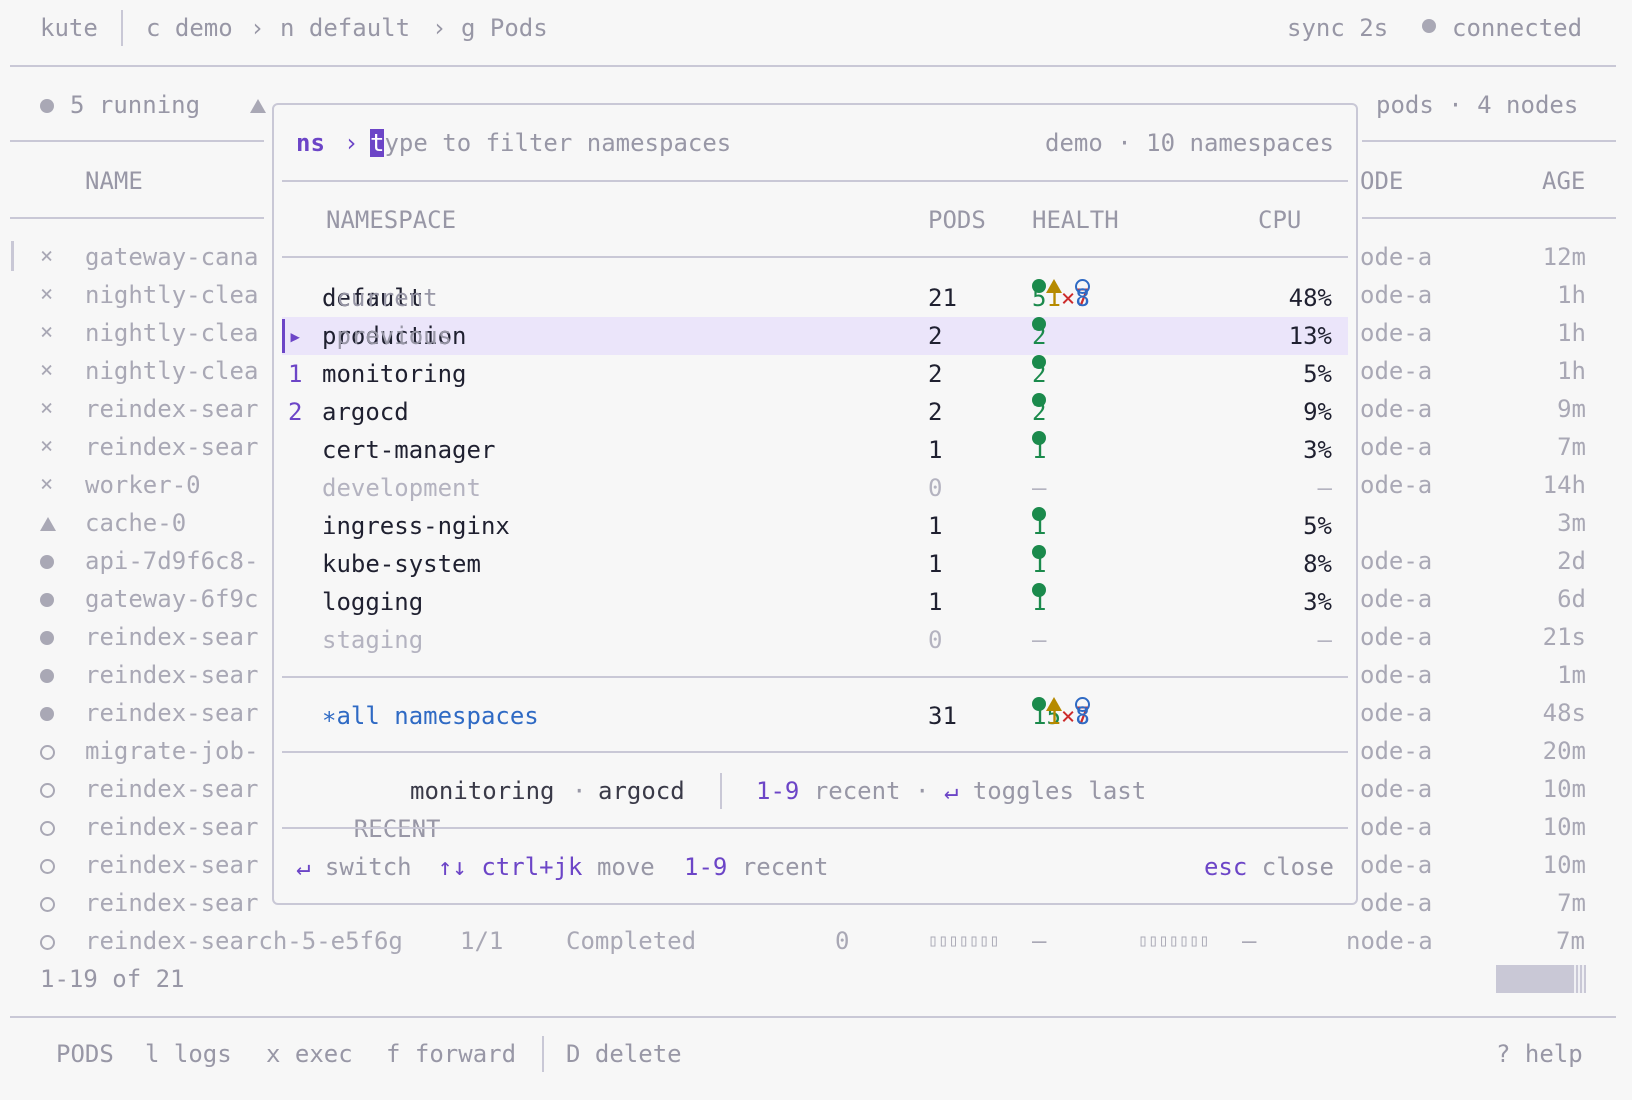 This screenshot has height=1100, width=1632. What do you see at coordinates (815, 526) in the screenshot?
I see `namespace-row-ingress-nginx: ingress-nginx 1 1 5%` at bounding box center [815, 526].